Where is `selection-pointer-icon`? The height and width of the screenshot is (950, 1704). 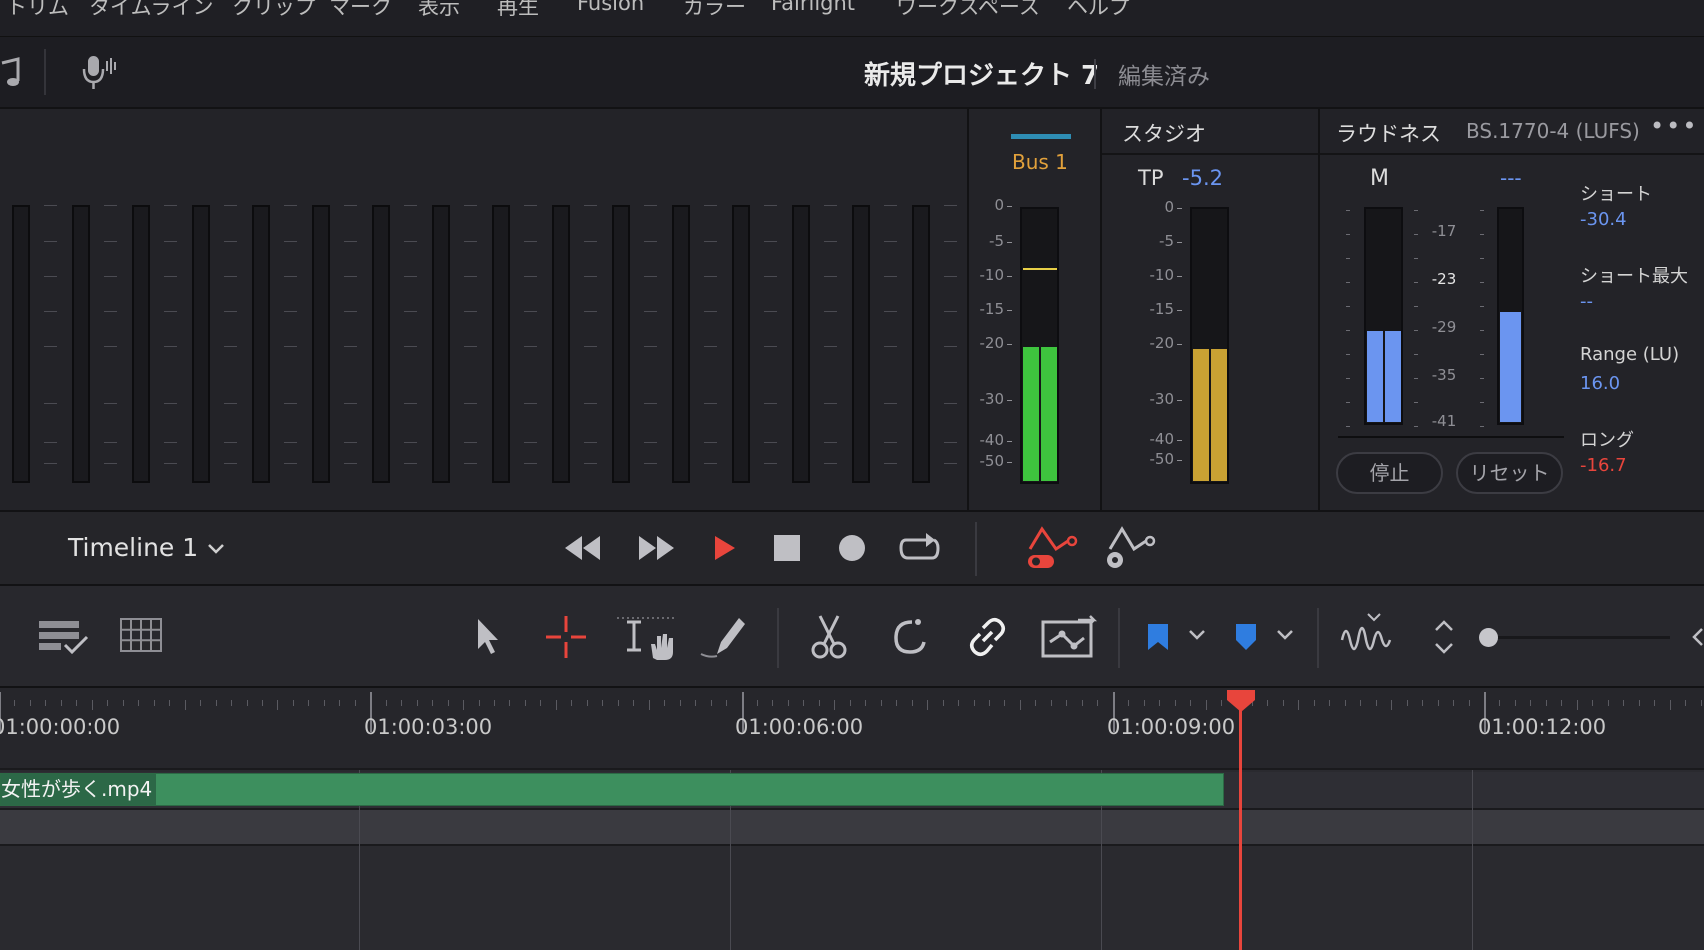 selection-pointer-icon is located at coordinates (488, 637).